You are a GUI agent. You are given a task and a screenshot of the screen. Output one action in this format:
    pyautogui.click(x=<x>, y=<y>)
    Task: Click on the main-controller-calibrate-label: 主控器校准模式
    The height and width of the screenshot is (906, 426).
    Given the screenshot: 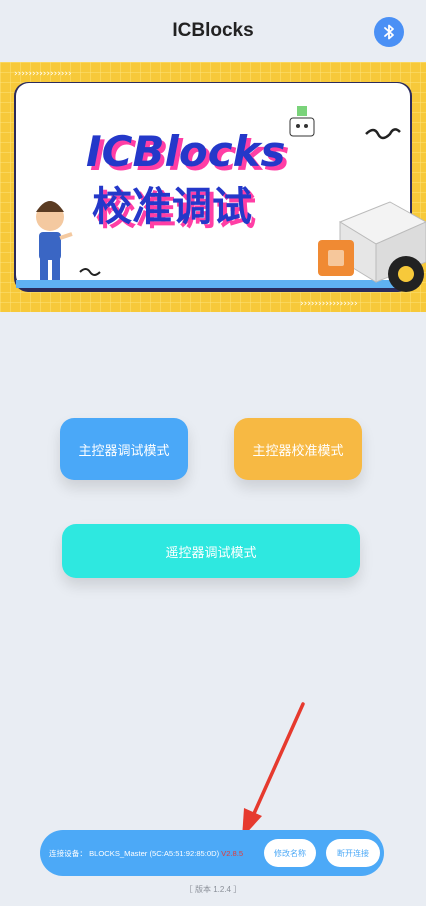 What is the action you would take?
    pyautogui.click(x=298, y=451)
    